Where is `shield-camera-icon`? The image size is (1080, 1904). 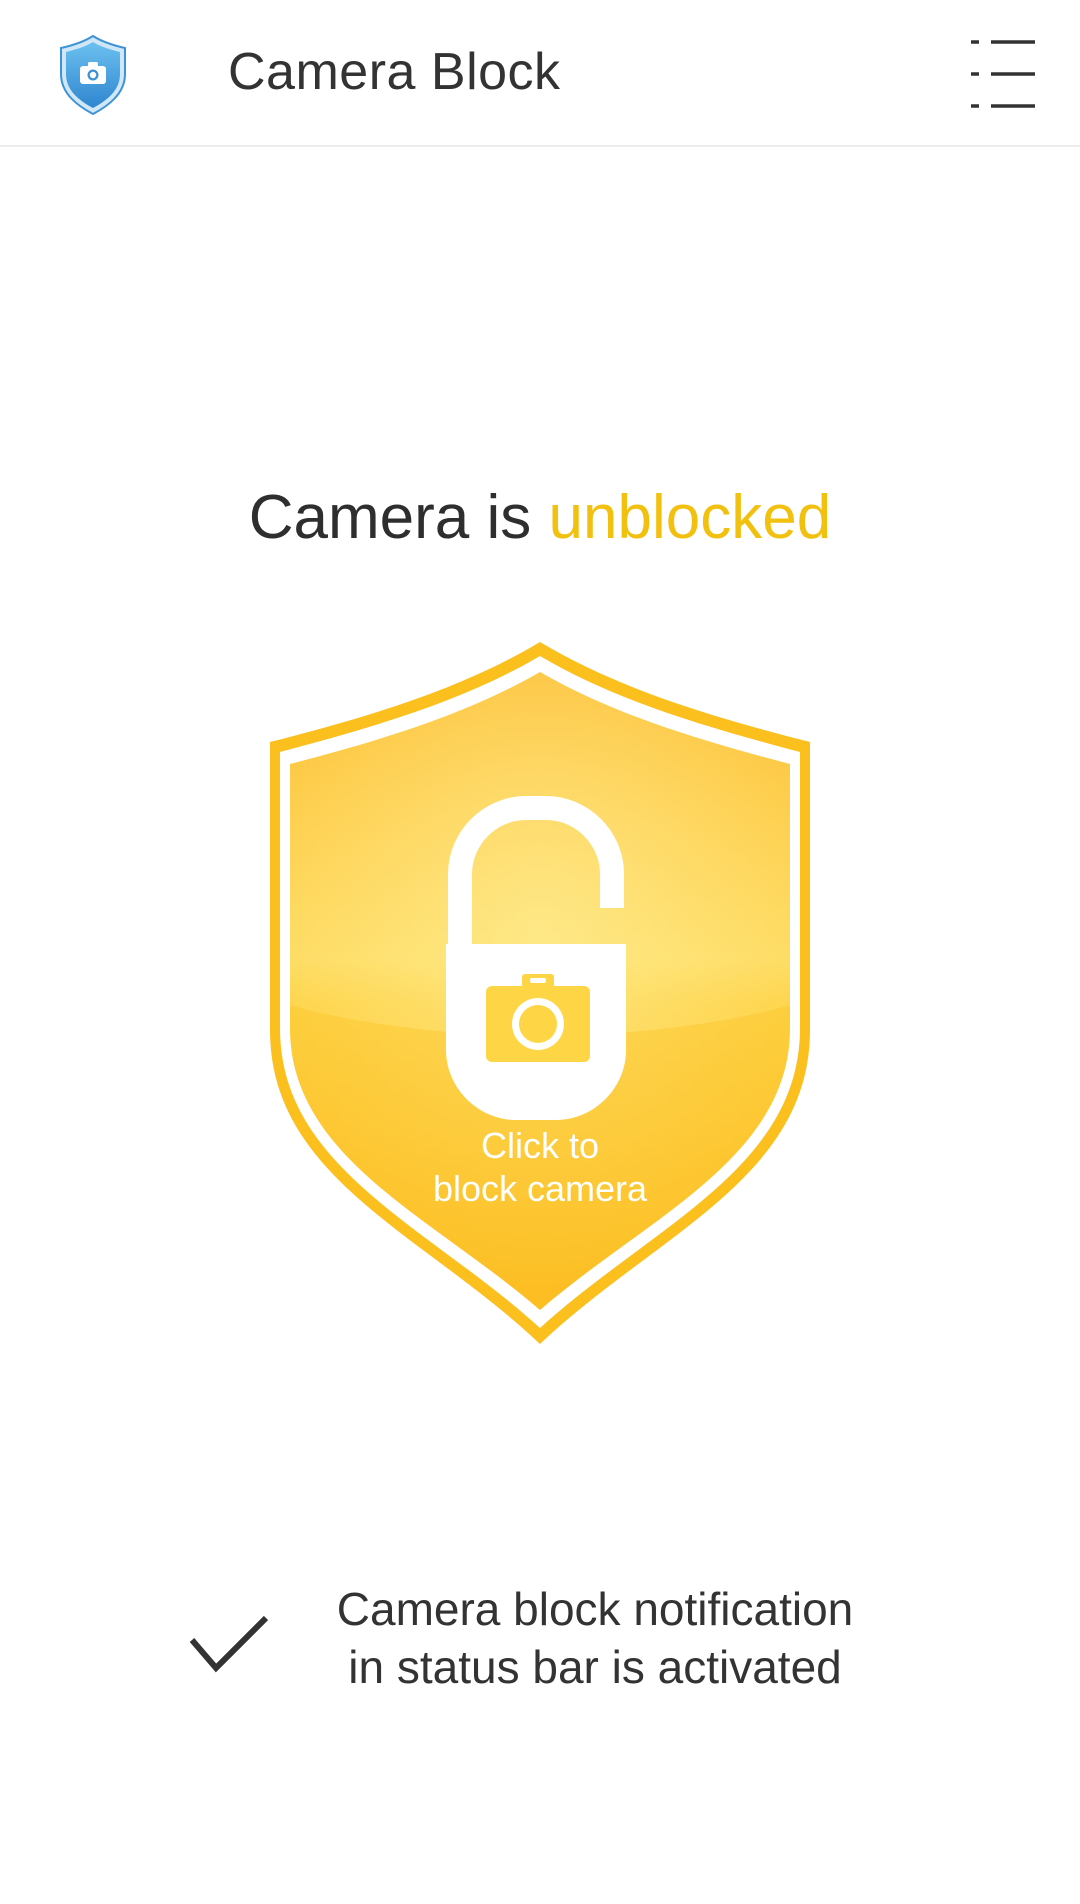
shield-camera-icon is located at coordinates (93, 75).